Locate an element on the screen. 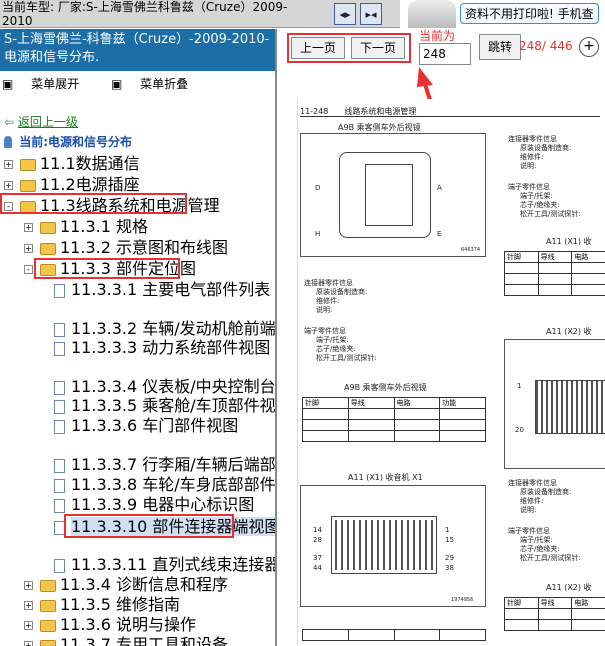  ad-text: 资料不用打印啦! 手机查 is located at coordinates (529, 13).